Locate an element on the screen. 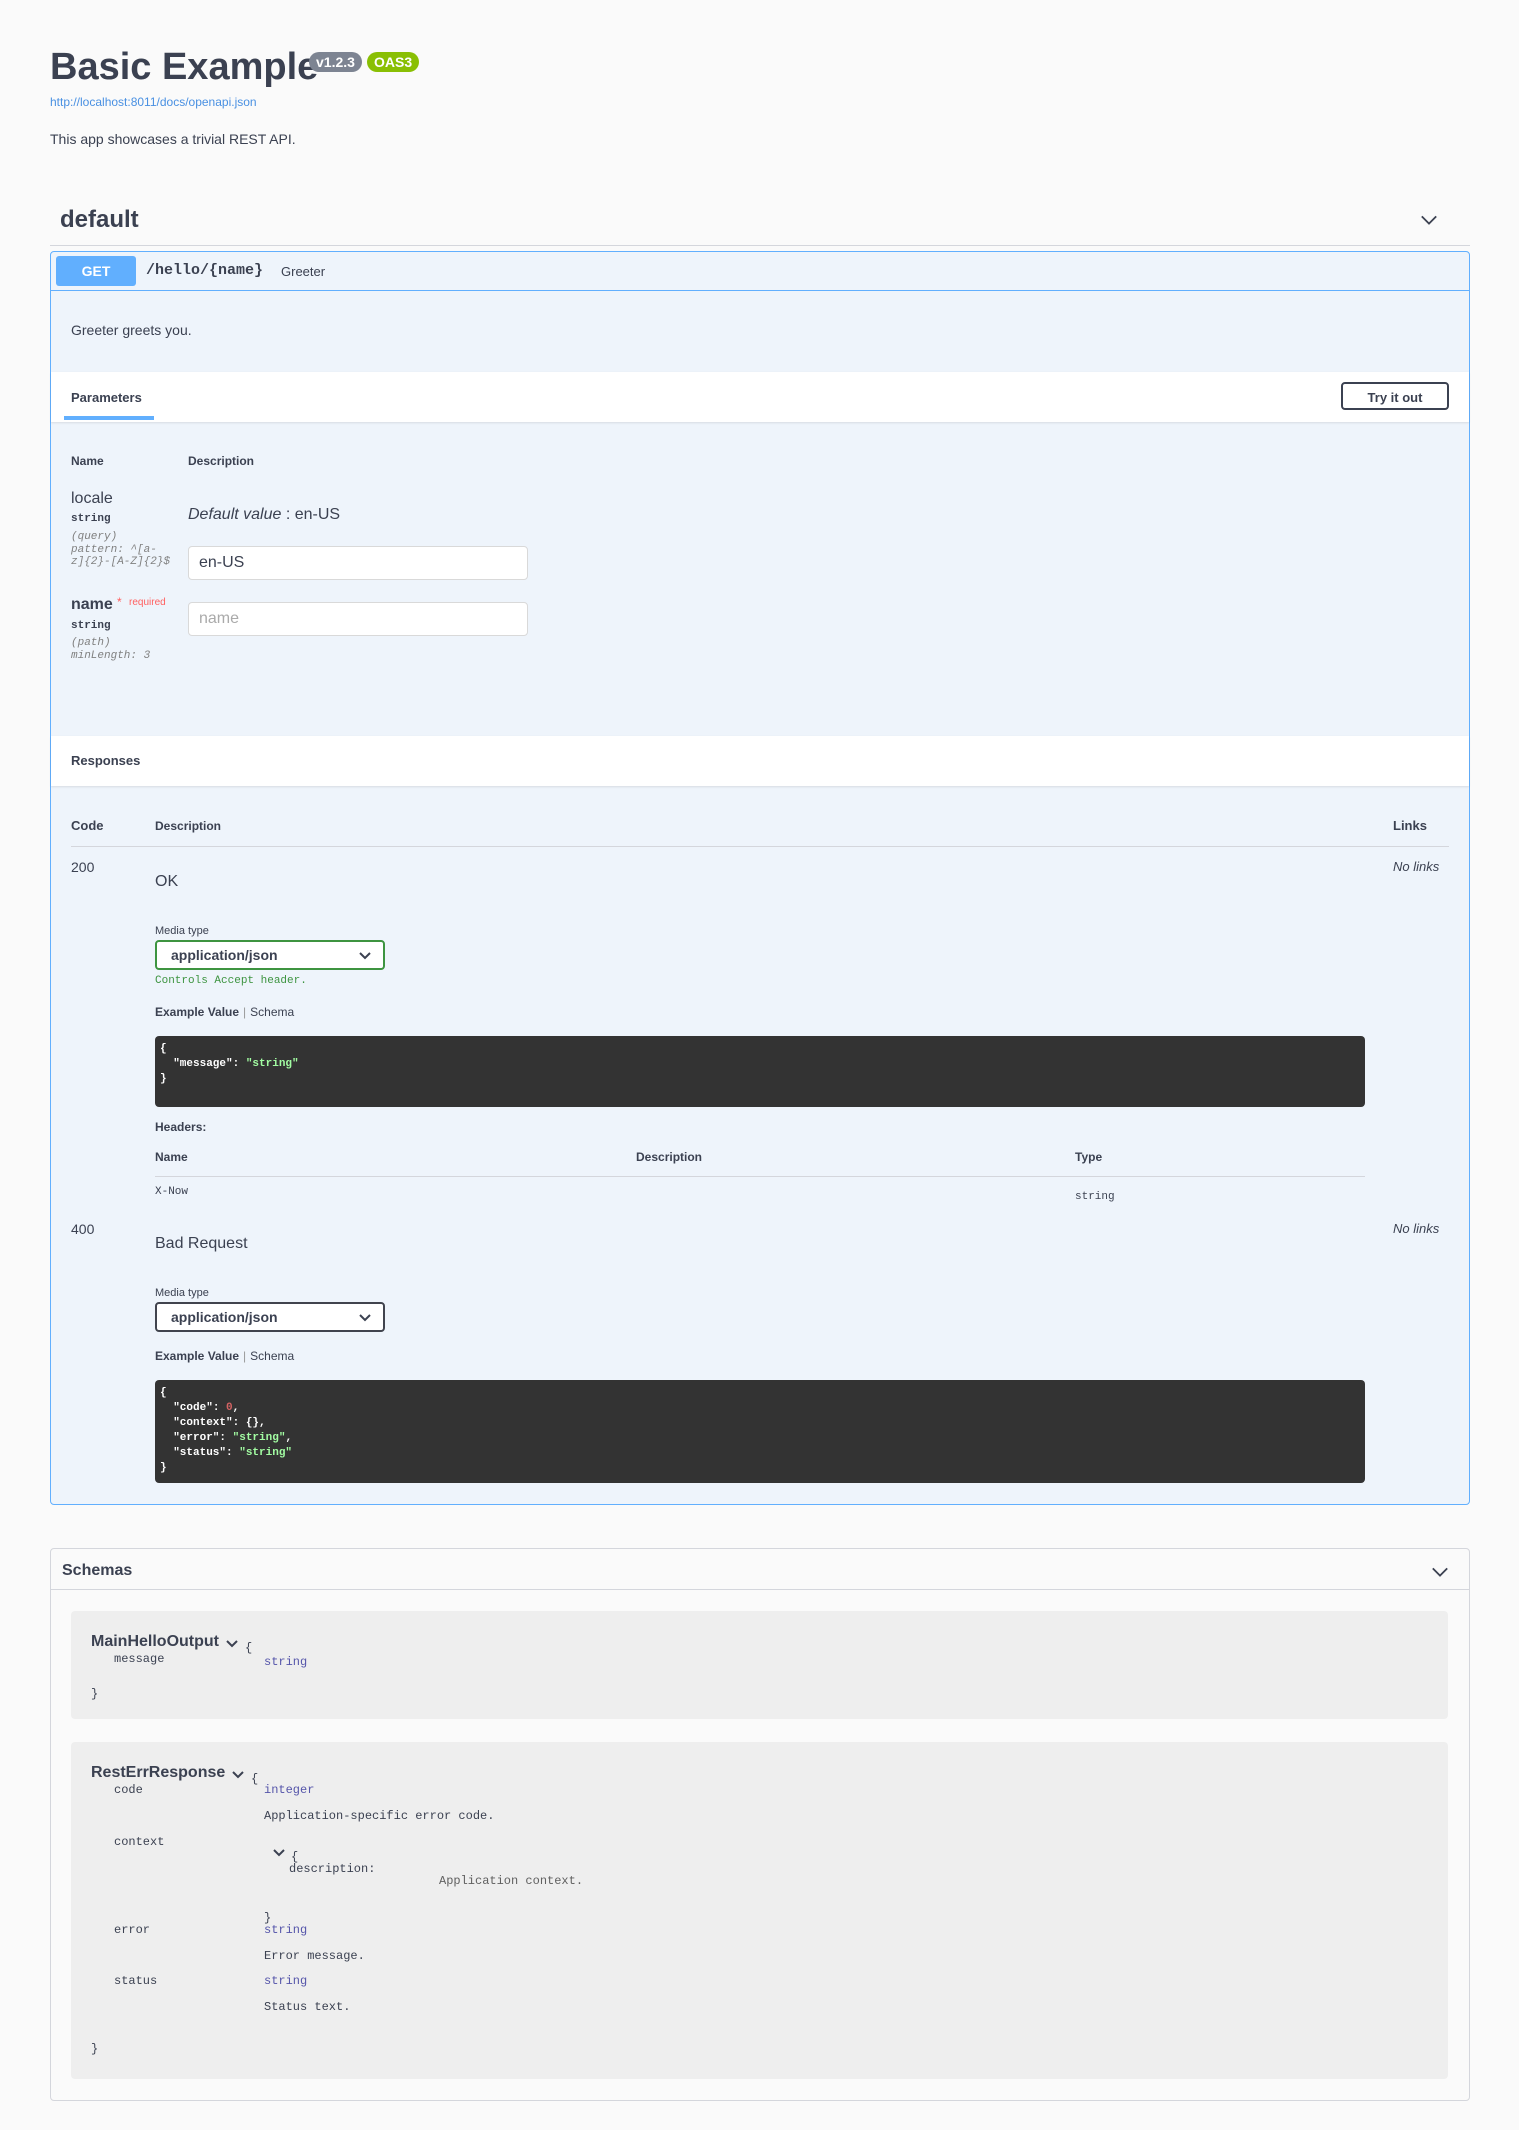 The width and height of the screenshot is (1519, 2130). tab-parameters-underline is located at coordinates (109, 418).